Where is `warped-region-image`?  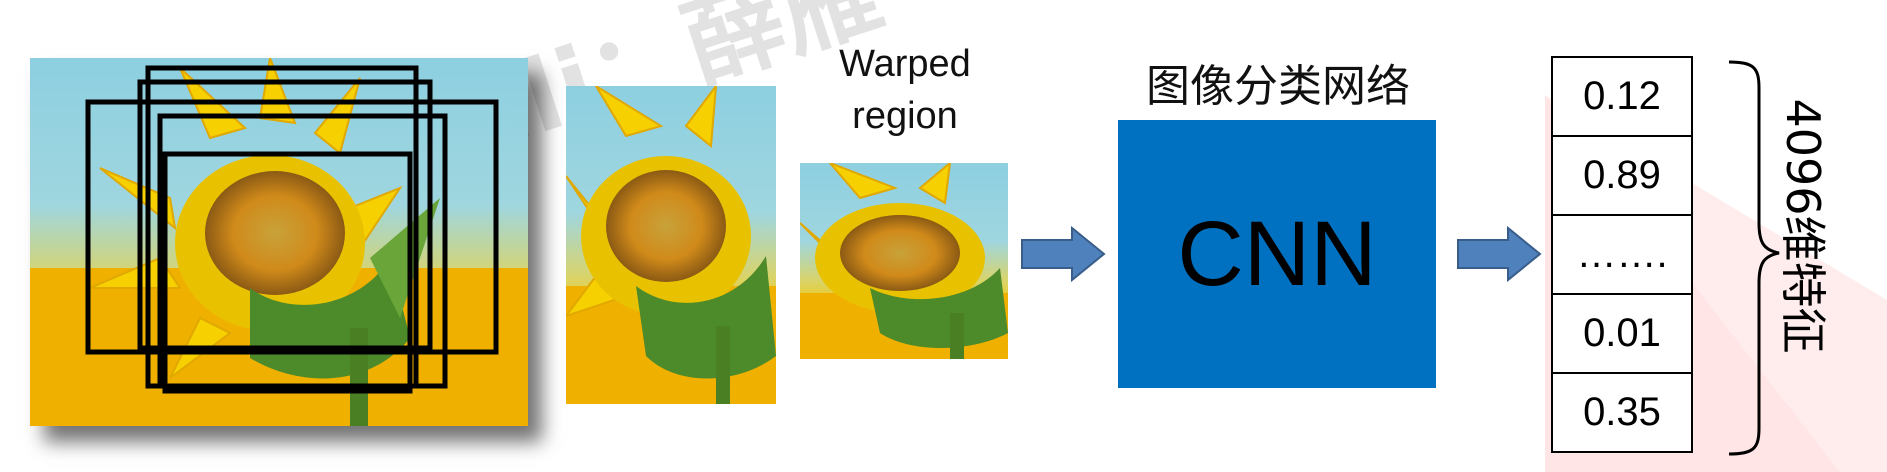
warped-region-image is located at coordinates (904, 261).